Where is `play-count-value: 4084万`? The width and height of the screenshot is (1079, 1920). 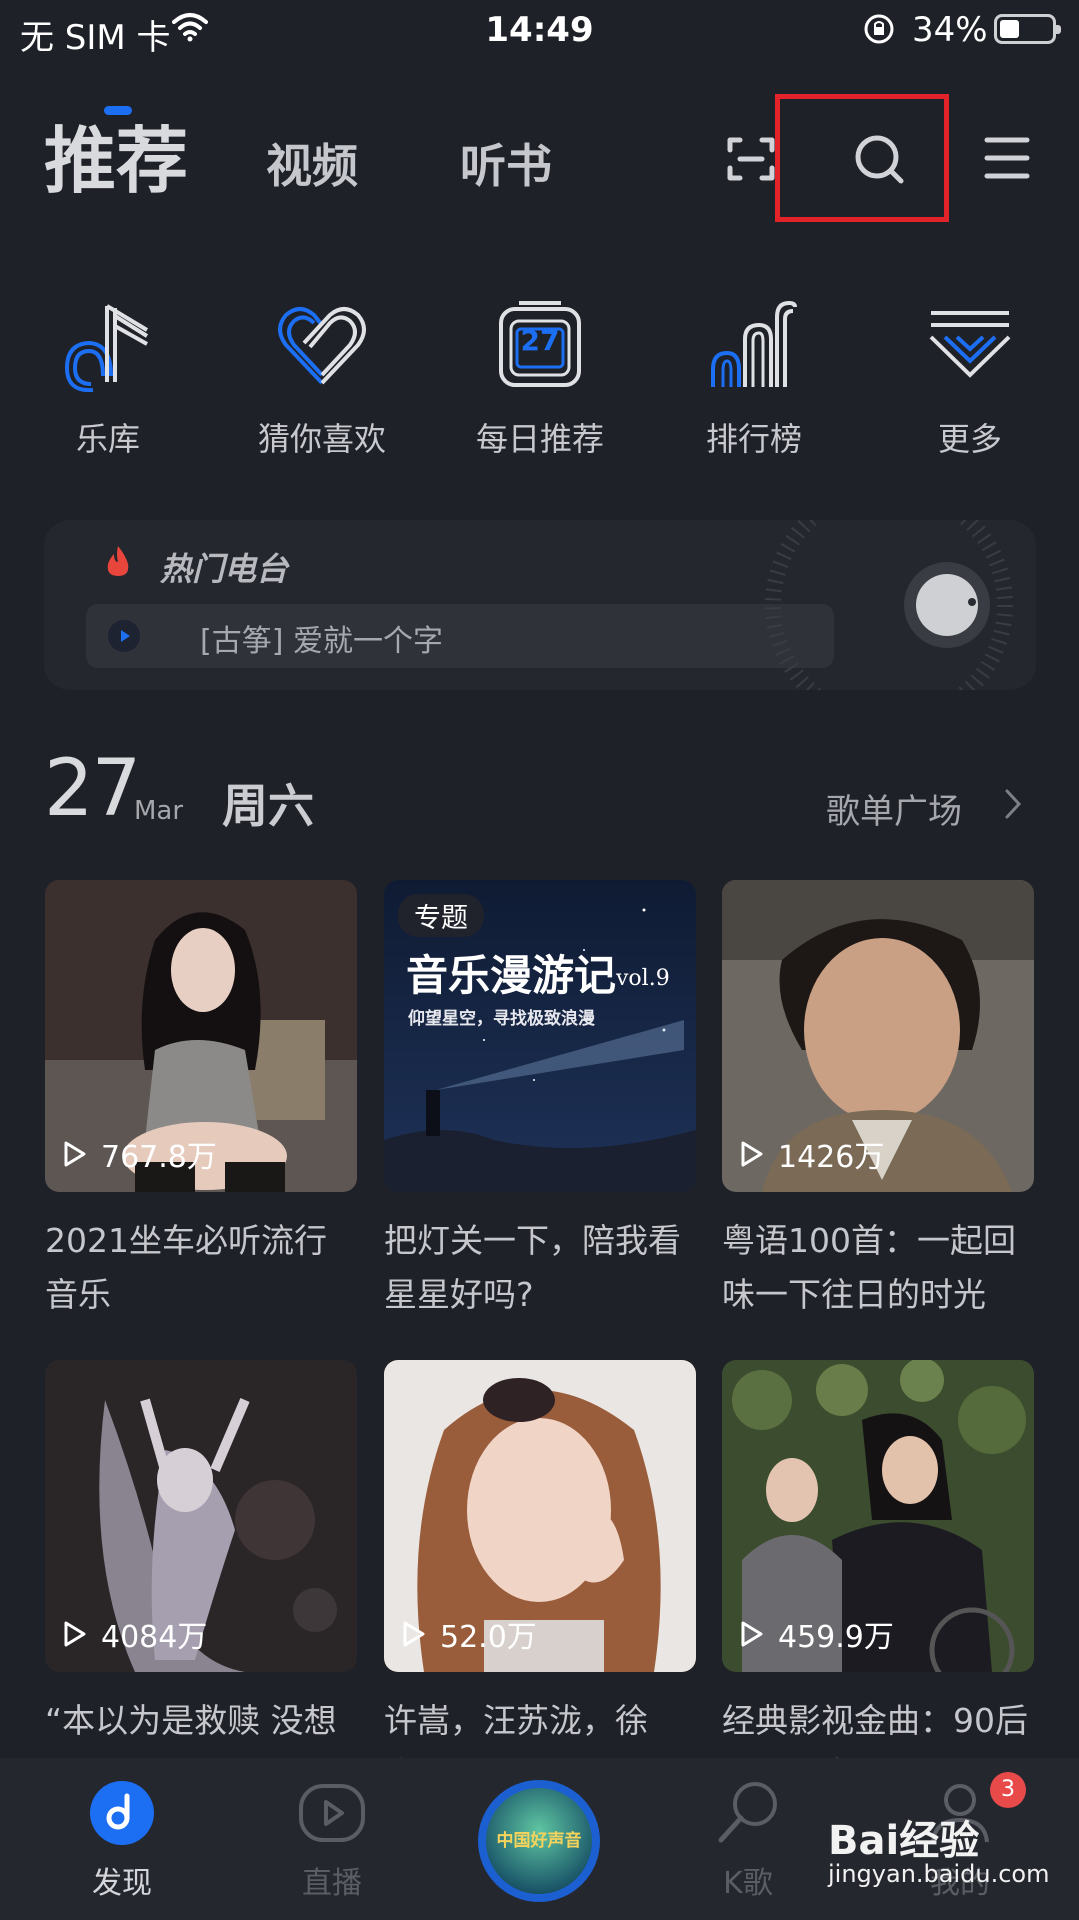 play-count-value: 4084万 is located at coordinates (154, 1637).